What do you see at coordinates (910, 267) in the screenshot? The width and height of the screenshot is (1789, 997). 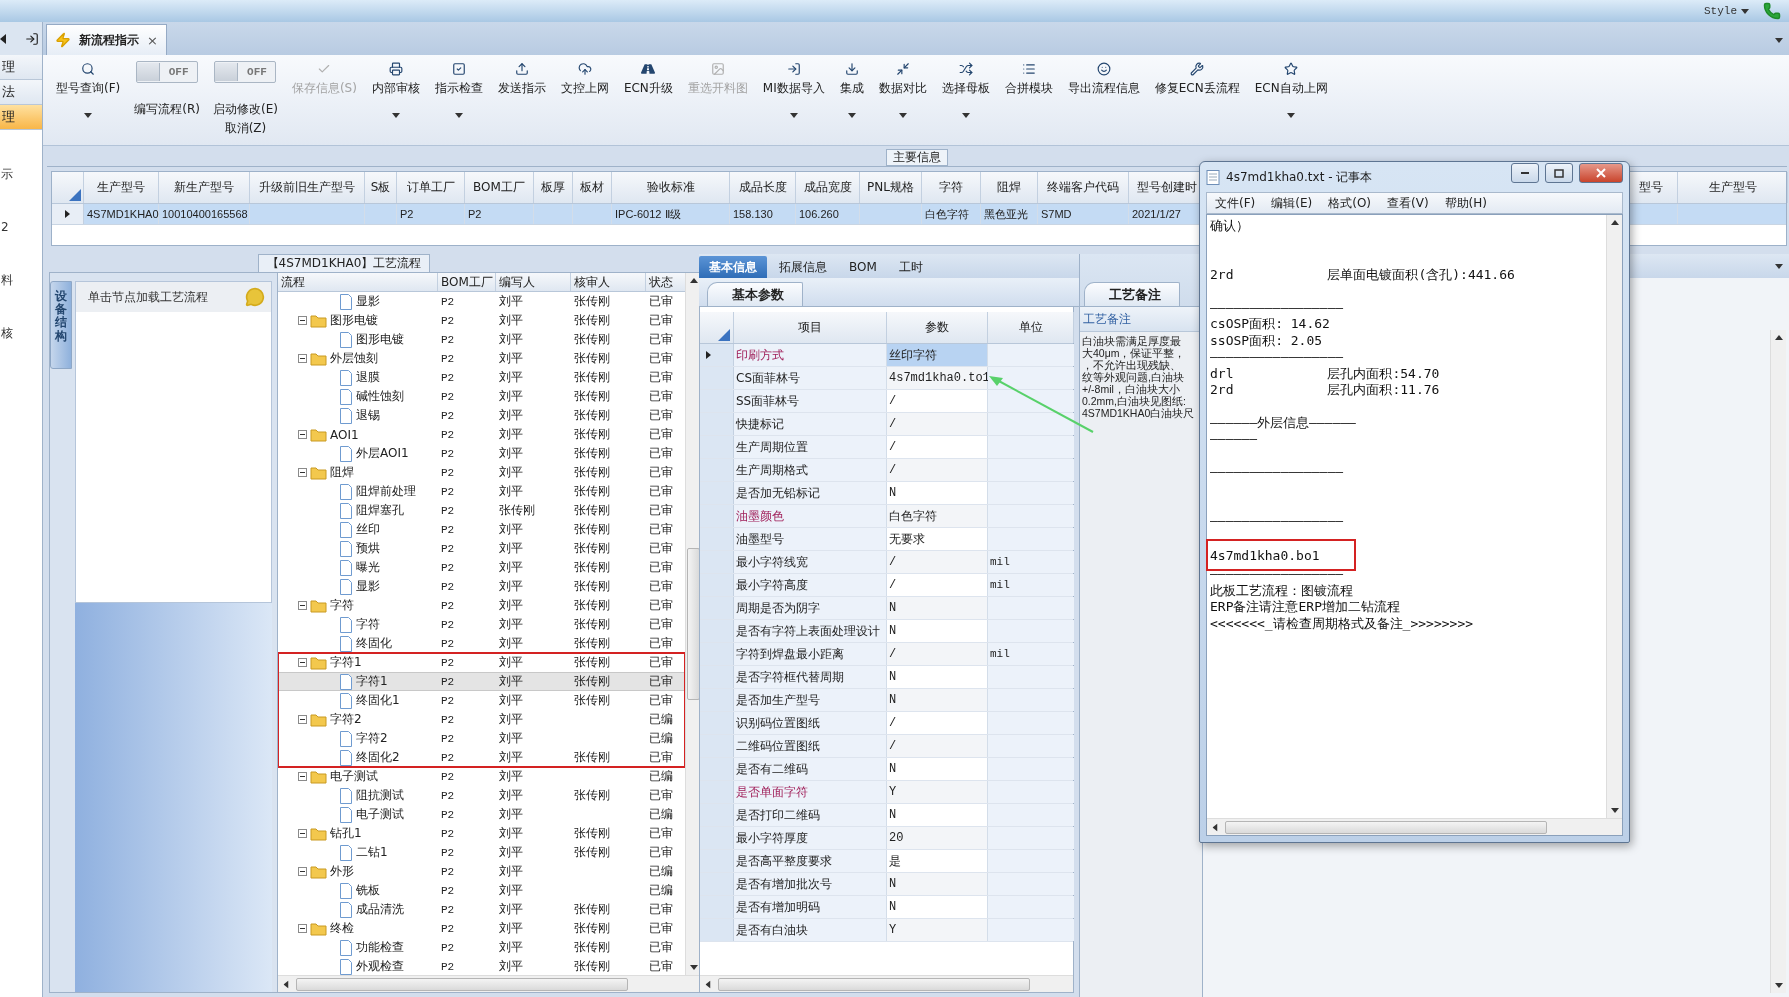 I see `tab: 工时` at bounding box center [910, 267].